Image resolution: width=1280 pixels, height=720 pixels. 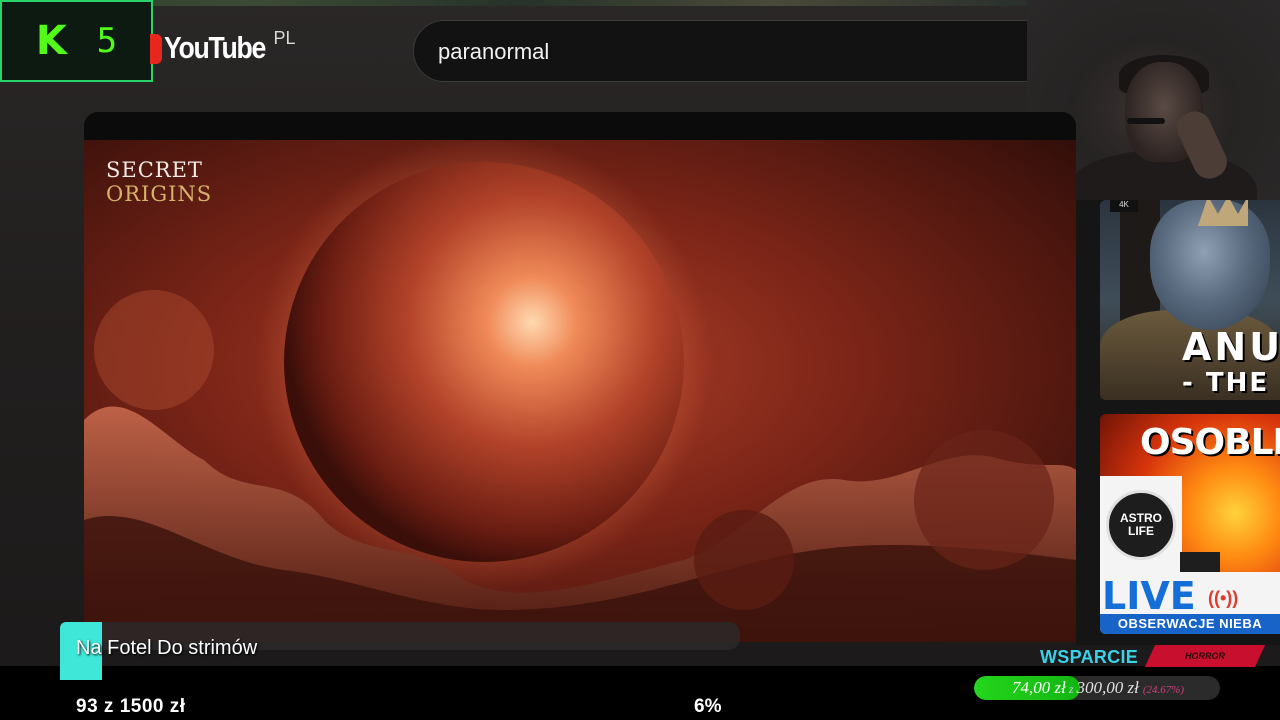 I want to click on kick-viewer-badge: K 5, so click(x=76, y=41).